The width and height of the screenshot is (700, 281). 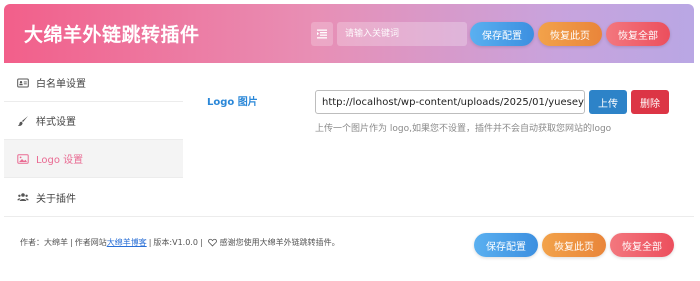 What do you see at coordinates (23, 121) in the screenshot?
I see `brush-icon` at bounding box center [23, 121].